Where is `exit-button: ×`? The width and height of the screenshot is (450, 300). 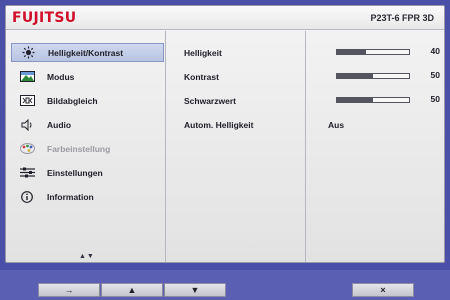
exit-button: × is located at coordinates (383, 290).